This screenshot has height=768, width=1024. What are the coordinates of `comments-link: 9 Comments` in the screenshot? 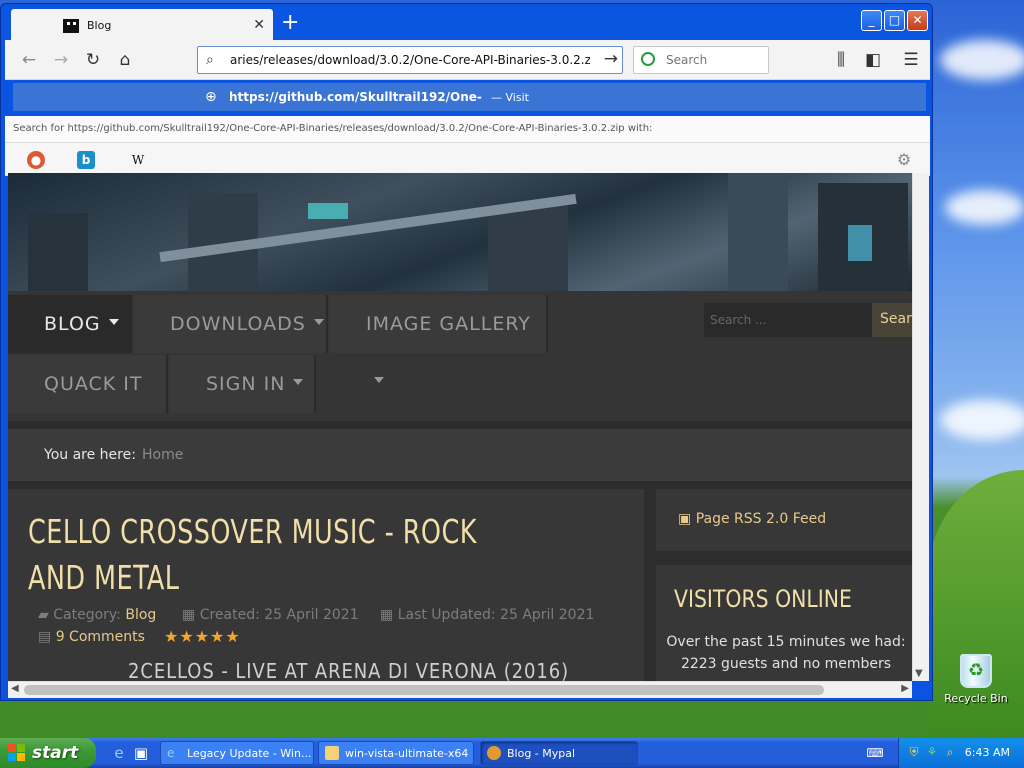 It's located at (100, 637).